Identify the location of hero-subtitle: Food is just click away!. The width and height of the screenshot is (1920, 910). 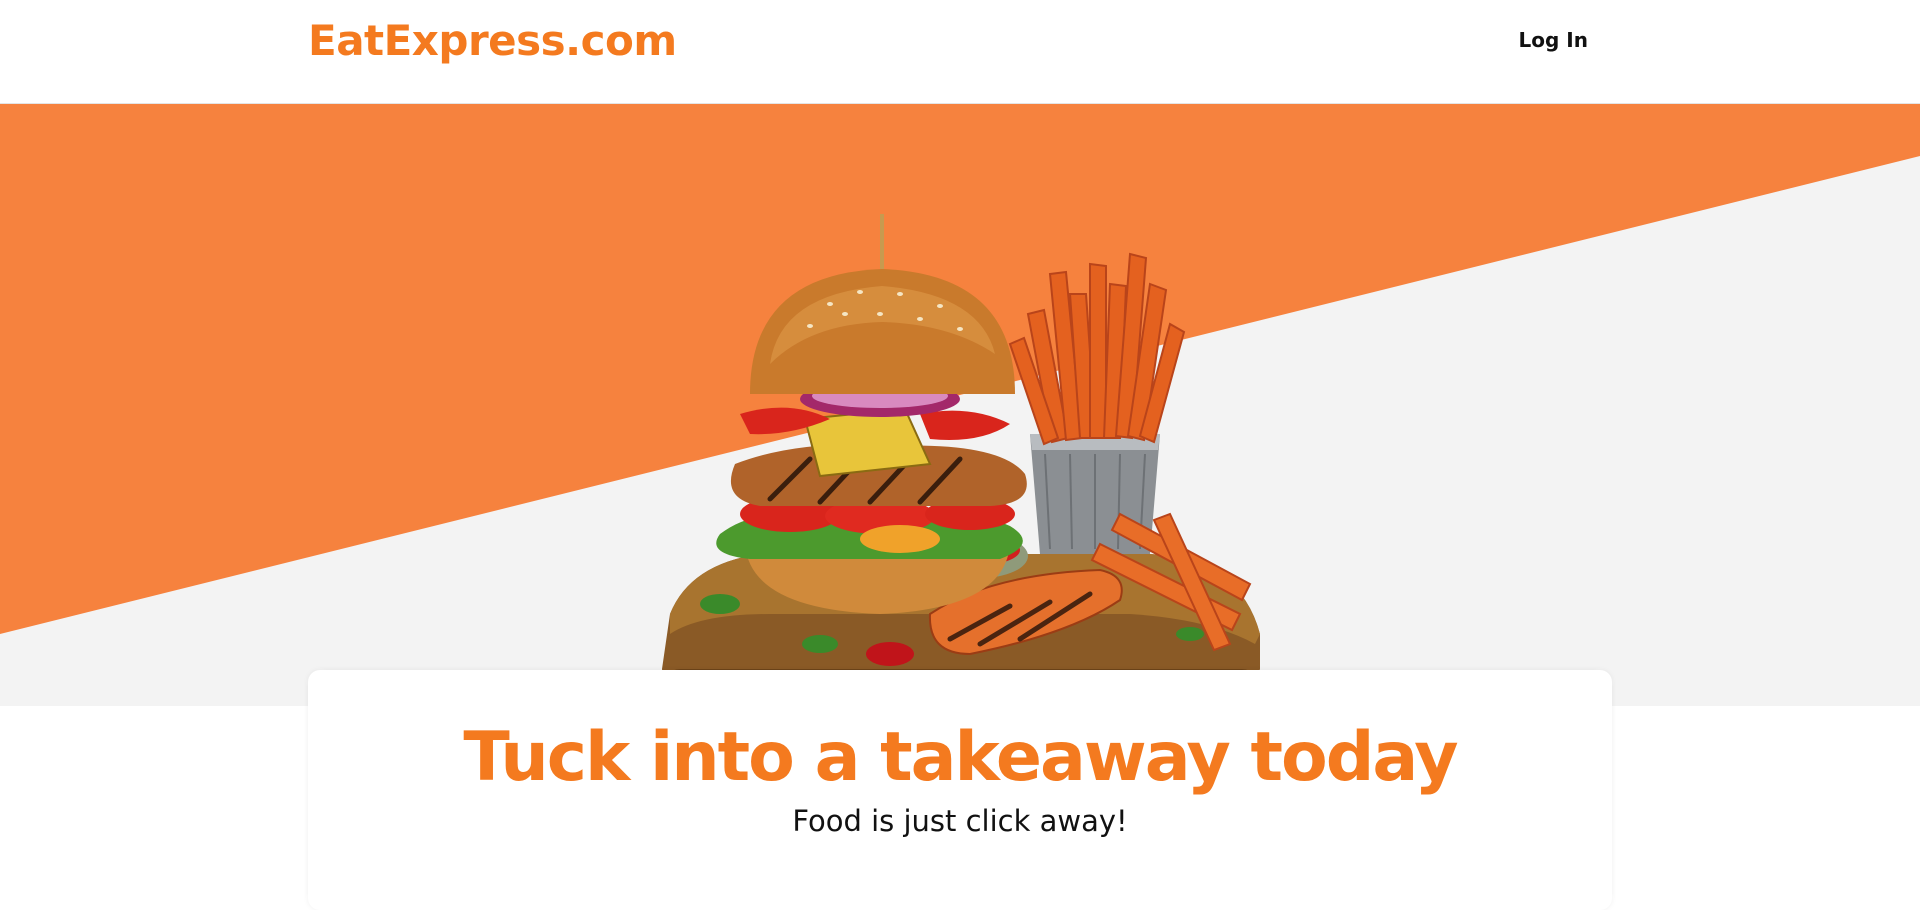
(960, 821).